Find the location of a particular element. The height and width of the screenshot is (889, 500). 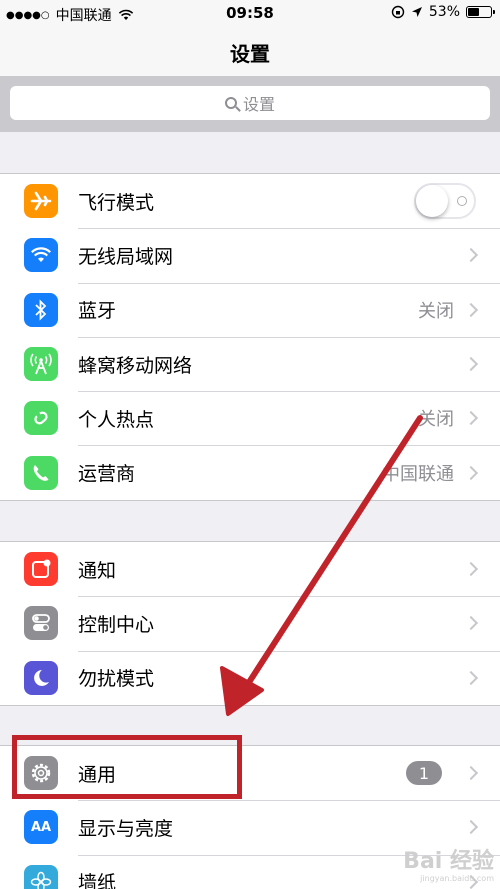

wallpaper-icon is located at coordinates (41, 876).